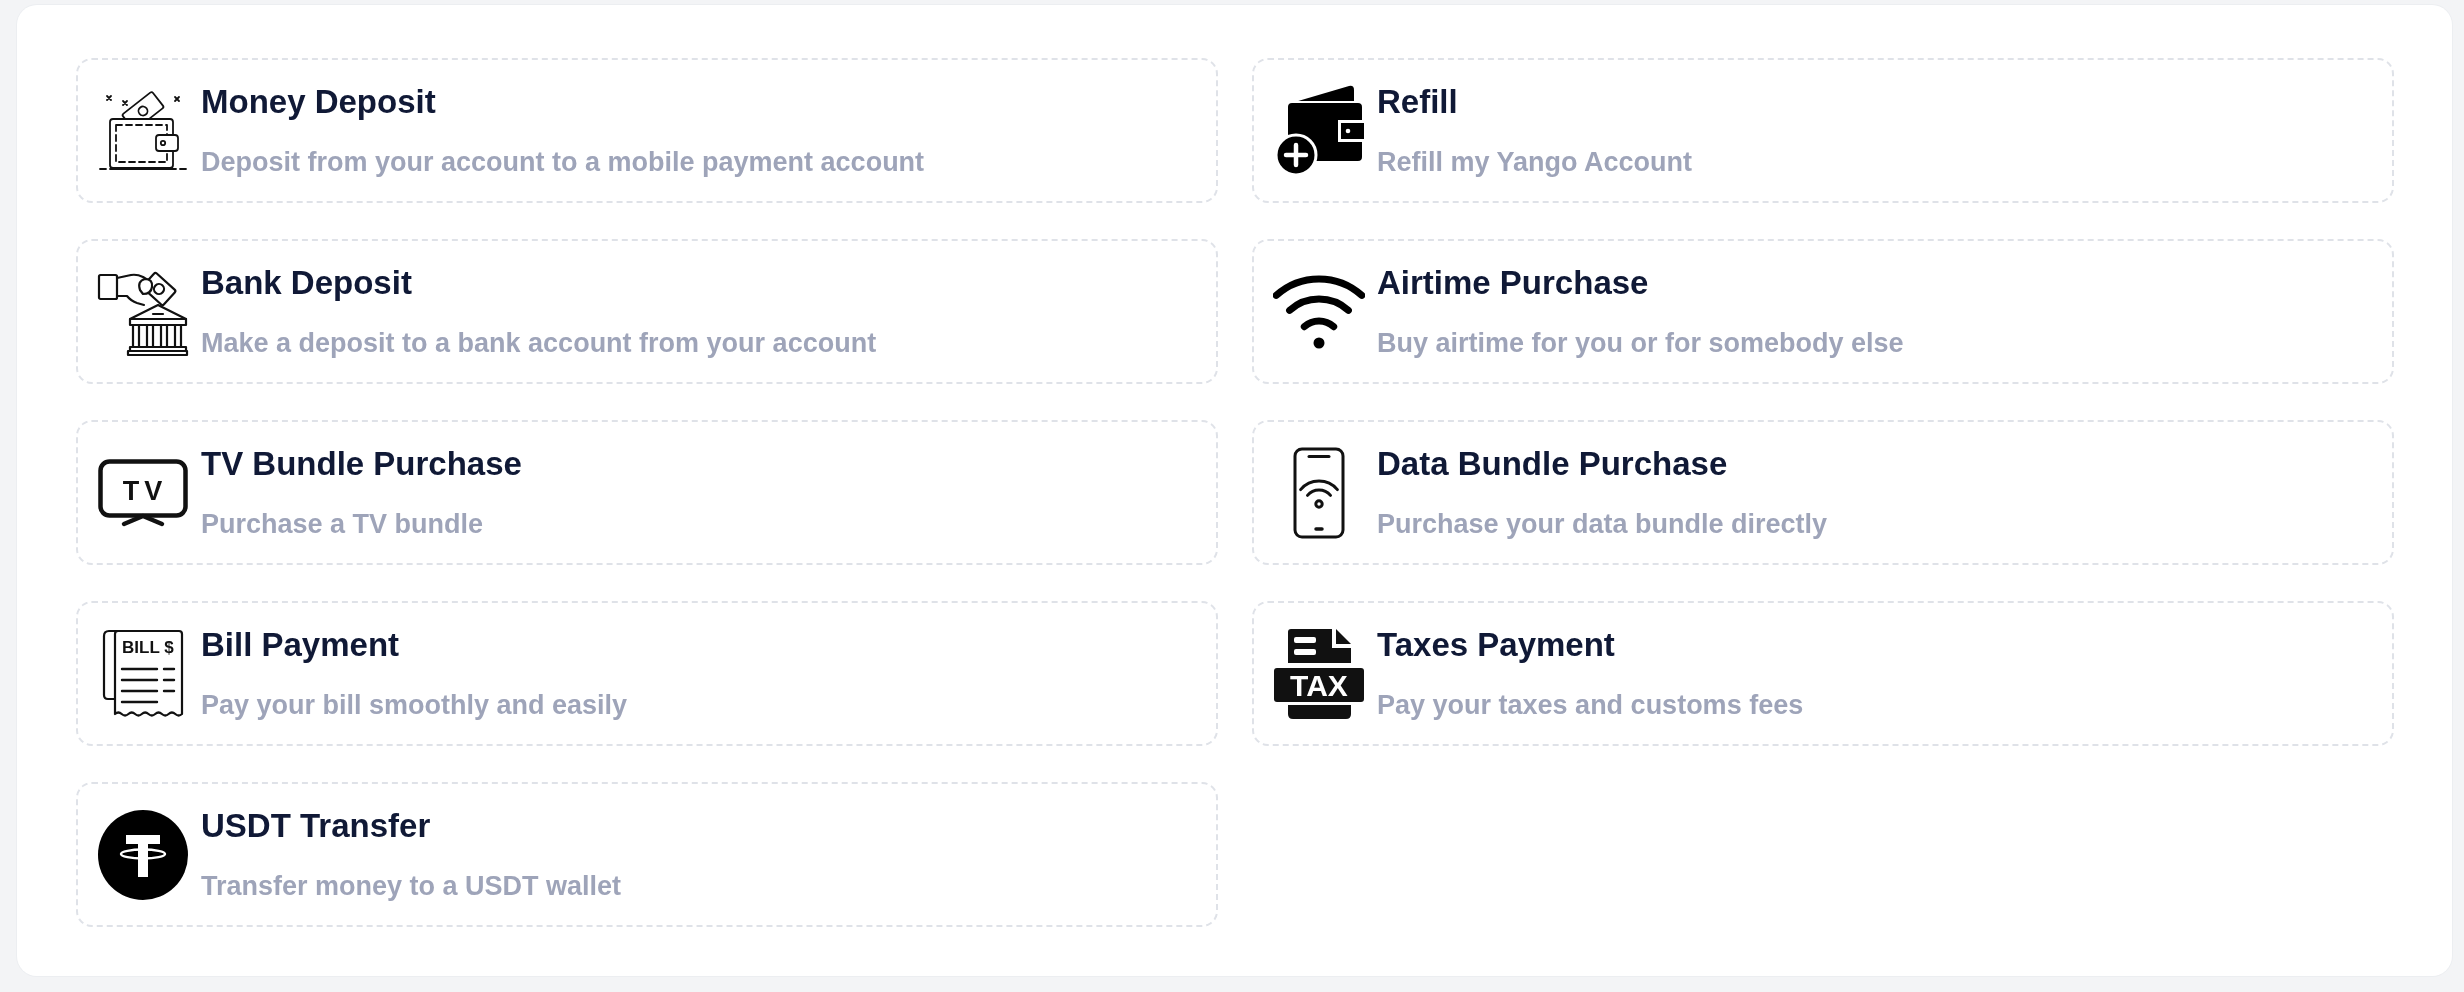 The height and width of the screenshot is (992, 2464). What do you see at coordinates (1496, 644) in the screenshot?
I see `service-title: Taxes Payment` at bounding box center [1496, 644].